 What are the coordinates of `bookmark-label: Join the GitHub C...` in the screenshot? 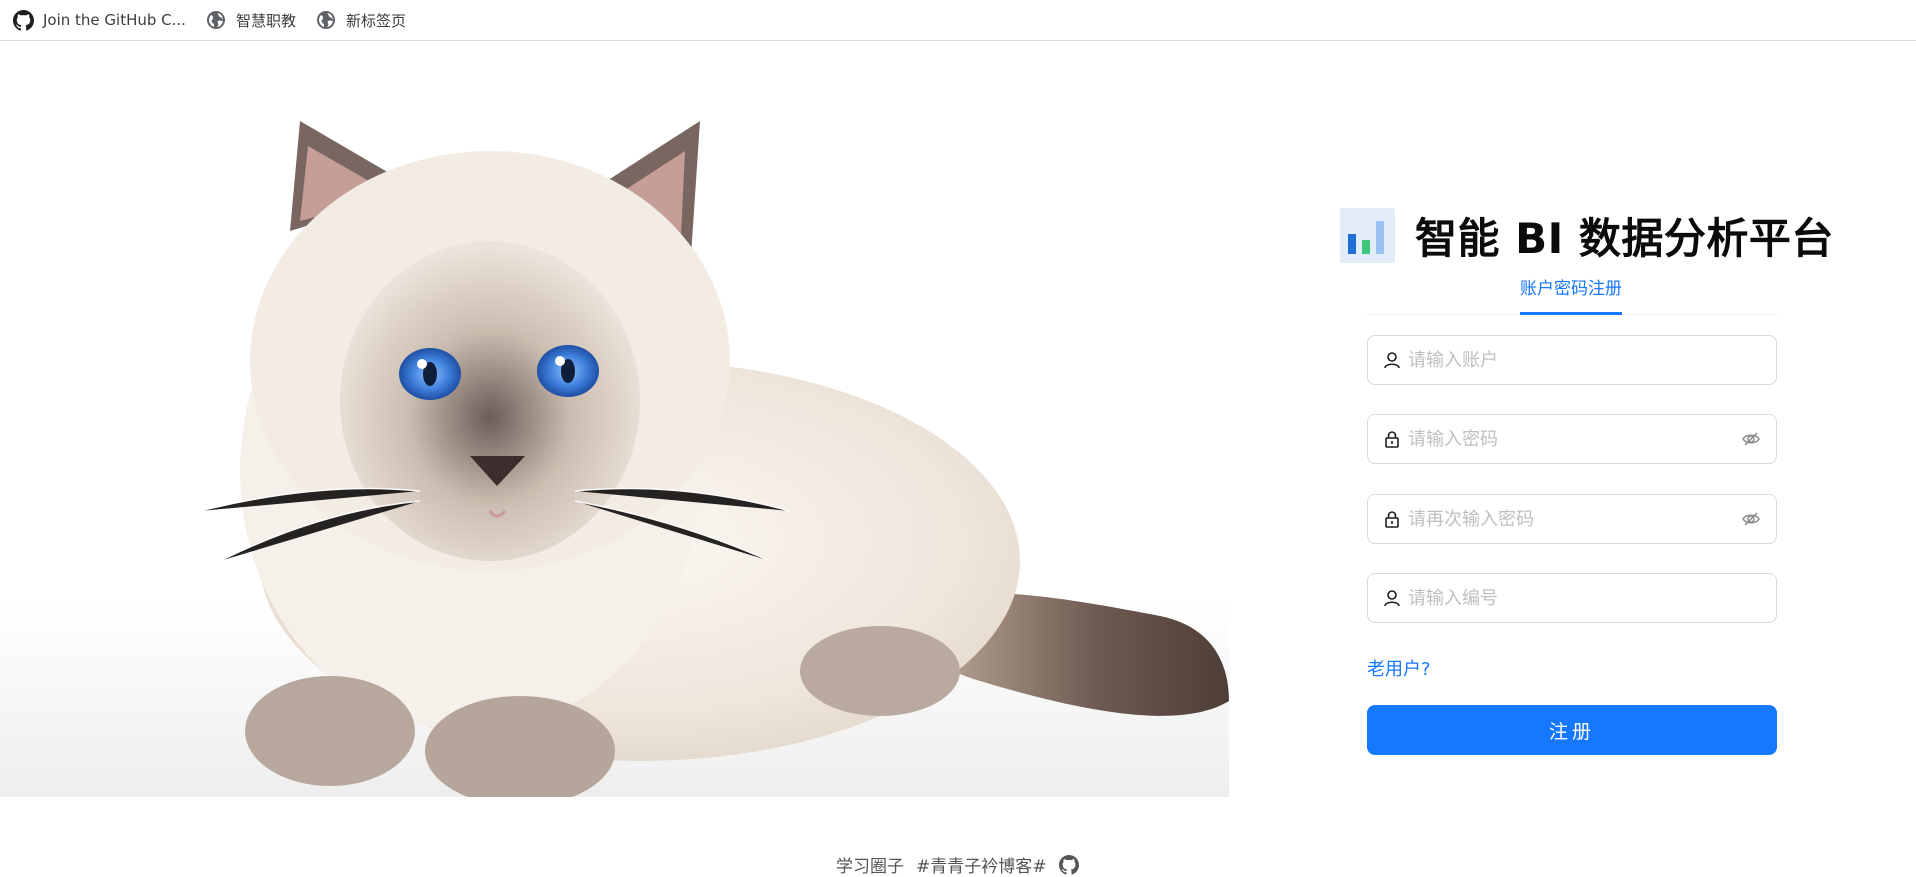 It's located at (114, 20).